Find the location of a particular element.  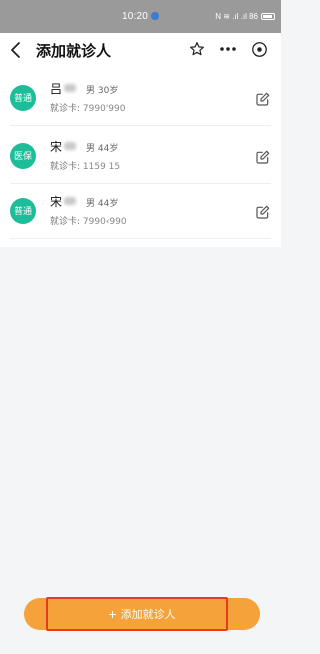

card-line: 就诊卡: 7990‹990 is located at coordinates (88, 220).